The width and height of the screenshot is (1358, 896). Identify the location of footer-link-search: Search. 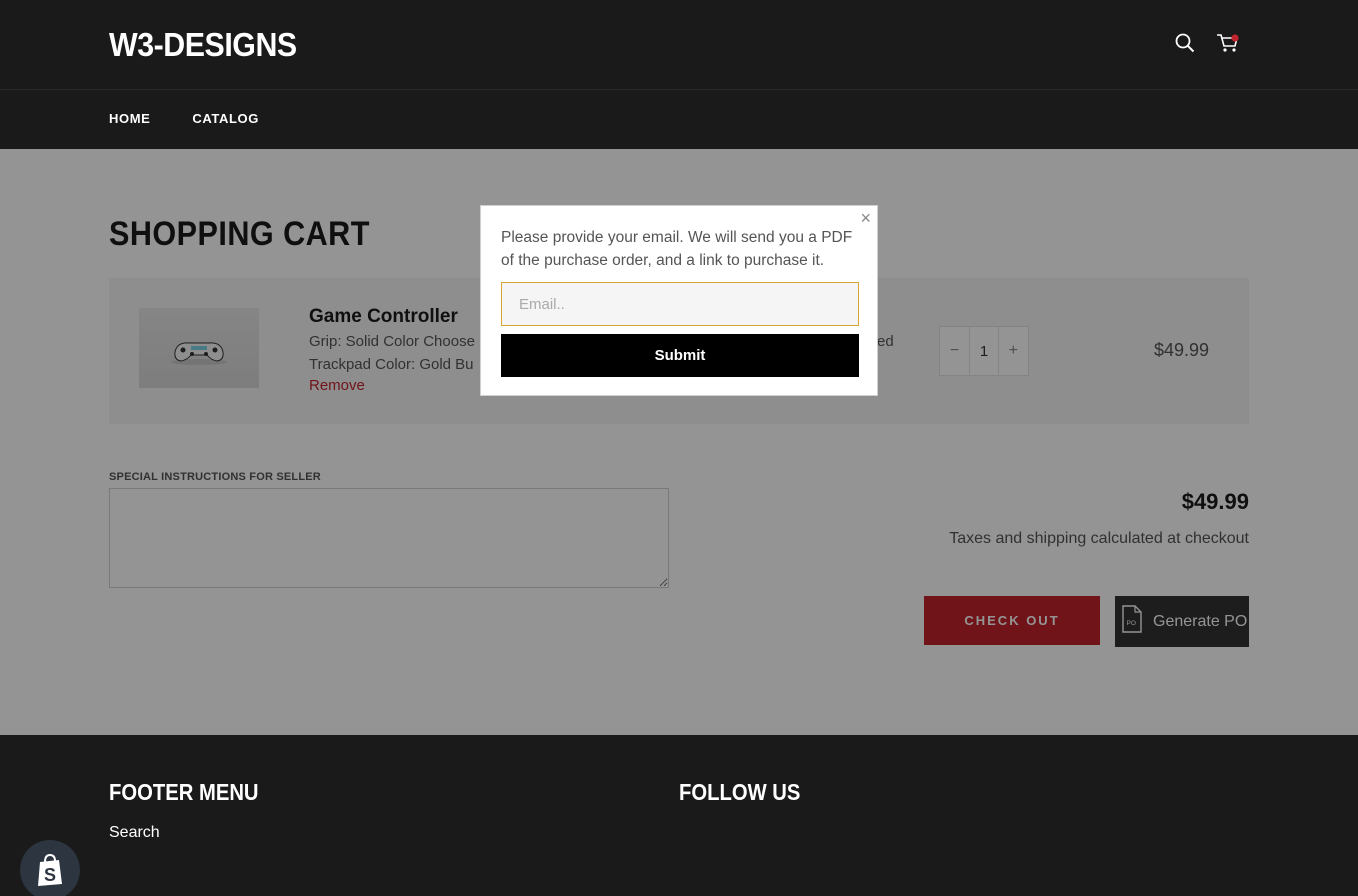
(134, 833).